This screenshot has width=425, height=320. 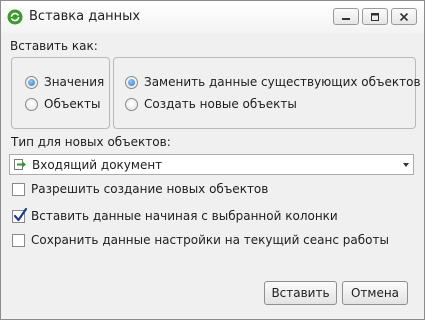 What do you see at coordinates (211, 164) in the screenshot?
I see `object-type-select: Входящий документ` at bounding box center [211, 164].